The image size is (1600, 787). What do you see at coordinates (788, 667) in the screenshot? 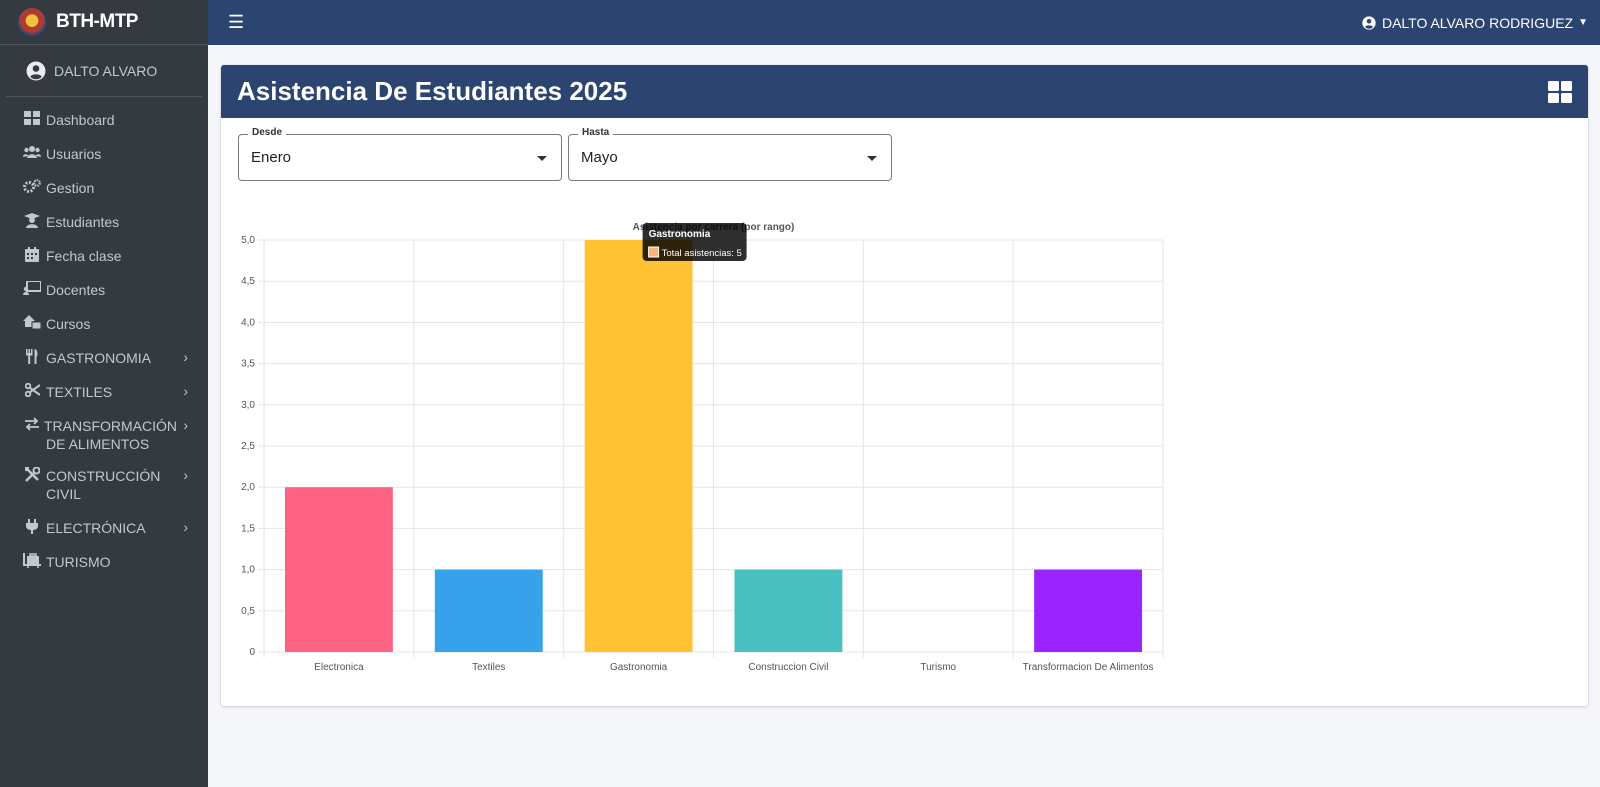
I see `x-tick-label: Construccion Civil` at bounding box center [788, 667].